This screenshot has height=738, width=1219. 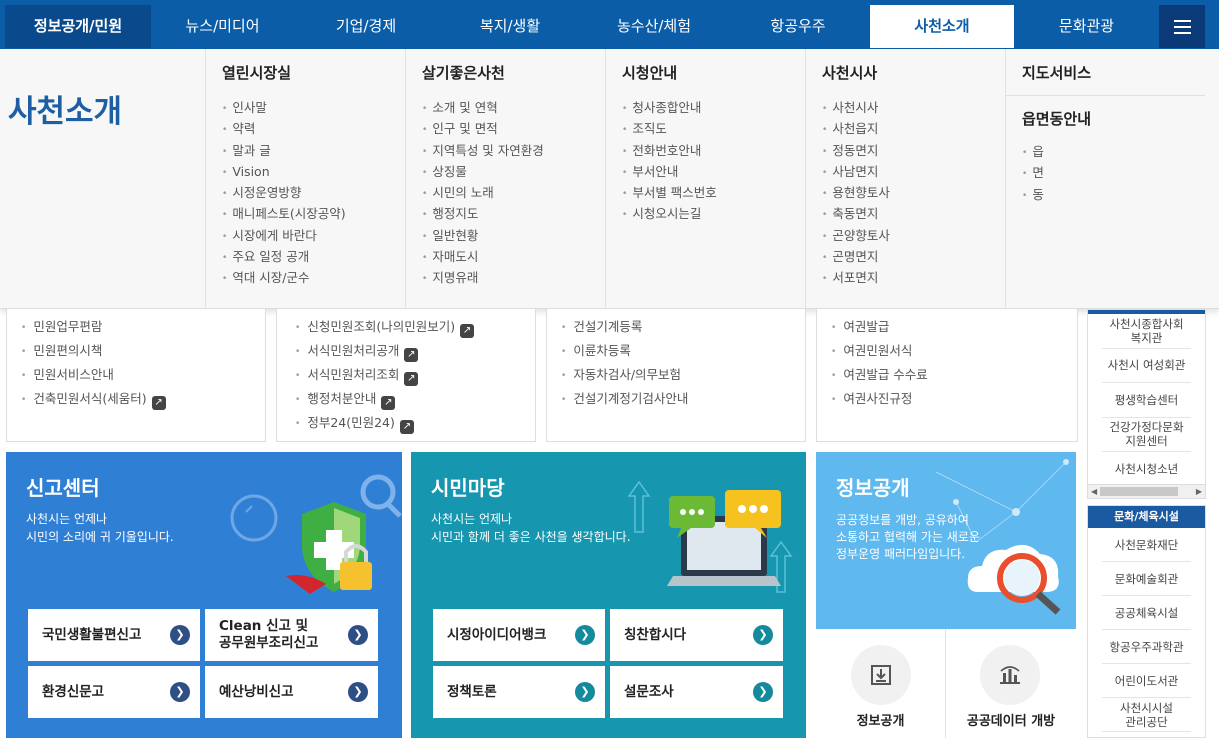 I want to click on list-item: 건축민원서식(세움터) ↗, so click(x=143, y=399).